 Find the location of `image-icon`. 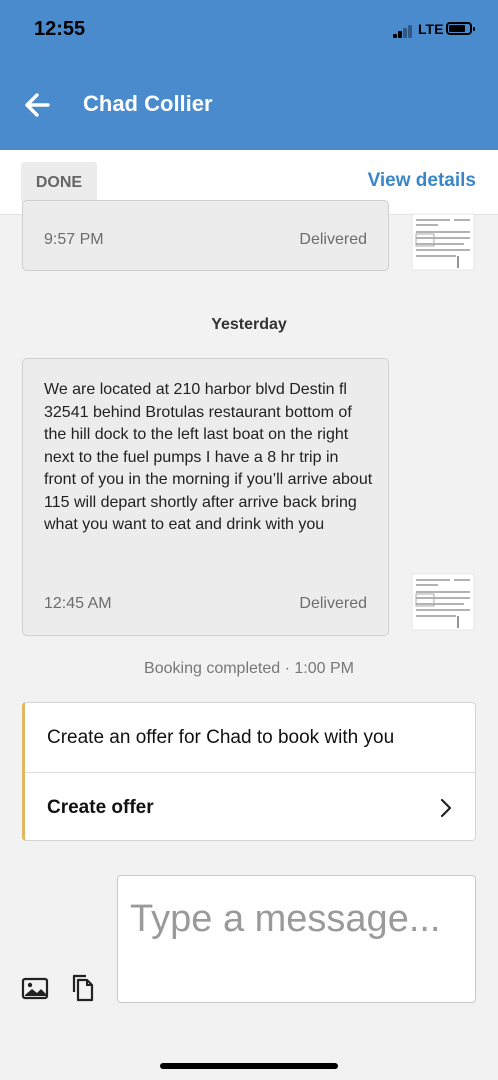

image-icon is located at coordinates (35, 988).